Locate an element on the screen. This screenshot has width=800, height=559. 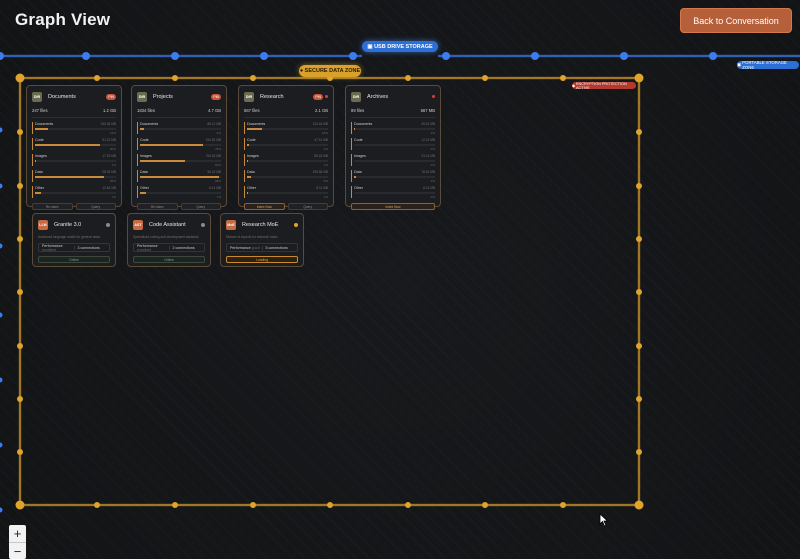
category-row: Data 96.18 MB 98% is located at coordinates (179, 176).